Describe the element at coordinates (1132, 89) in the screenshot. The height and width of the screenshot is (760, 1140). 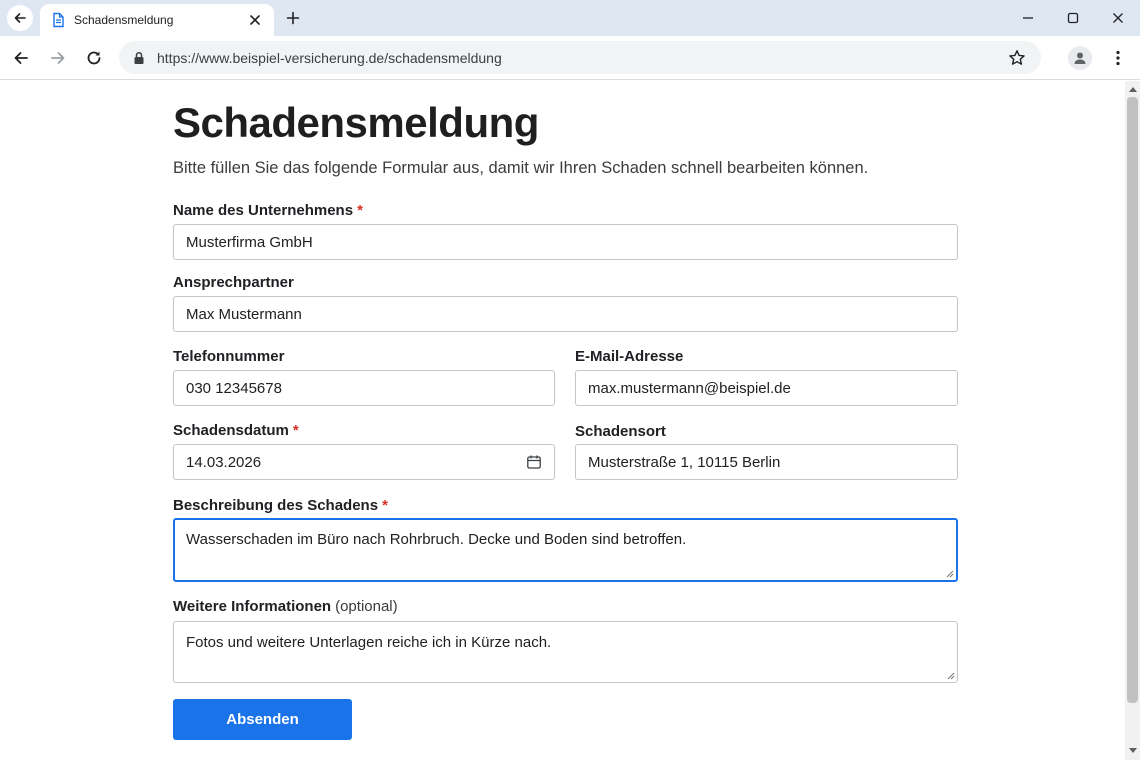
I see `scroll-up-arrow-icon` at that location.